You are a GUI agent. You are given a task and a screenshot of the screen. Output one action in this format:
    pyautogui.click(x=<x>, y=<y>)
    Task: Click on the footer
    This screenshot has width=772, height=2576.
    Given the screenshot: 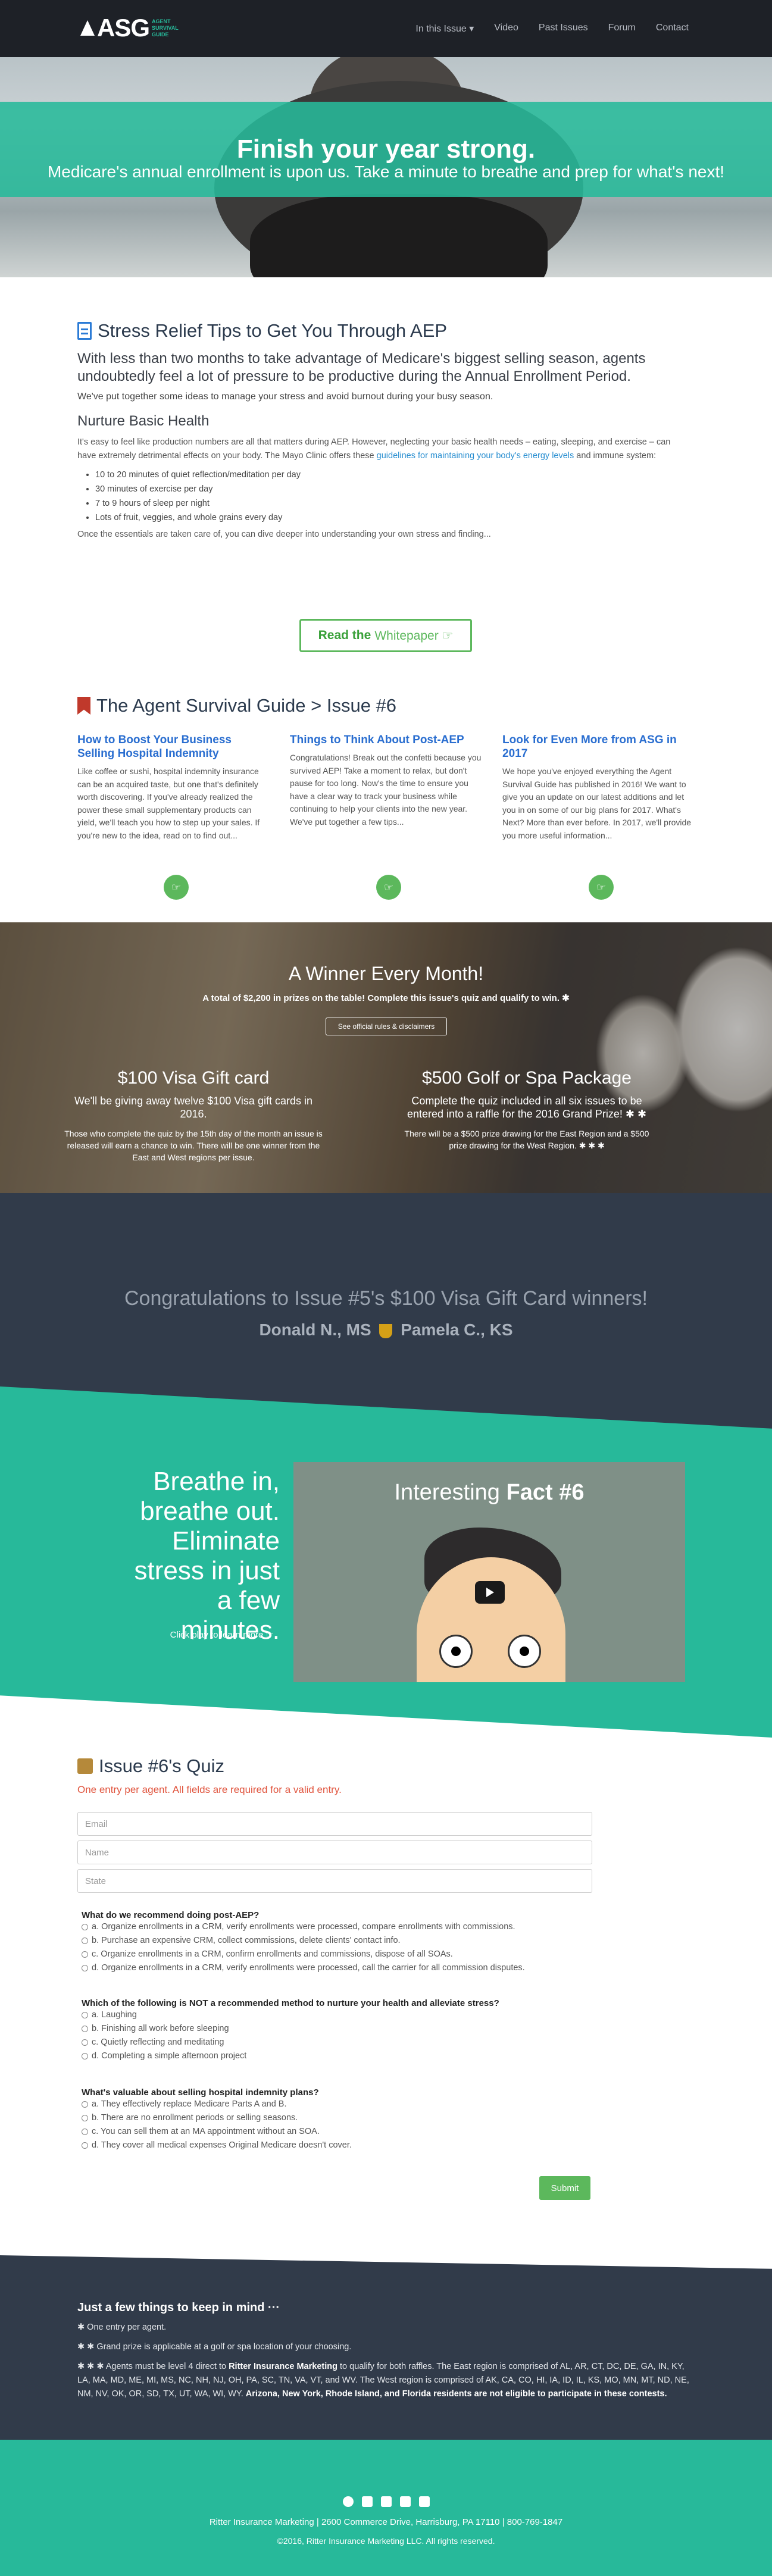 What is the action you would take?
    pyautogui.click(x=386, y=2508)
    